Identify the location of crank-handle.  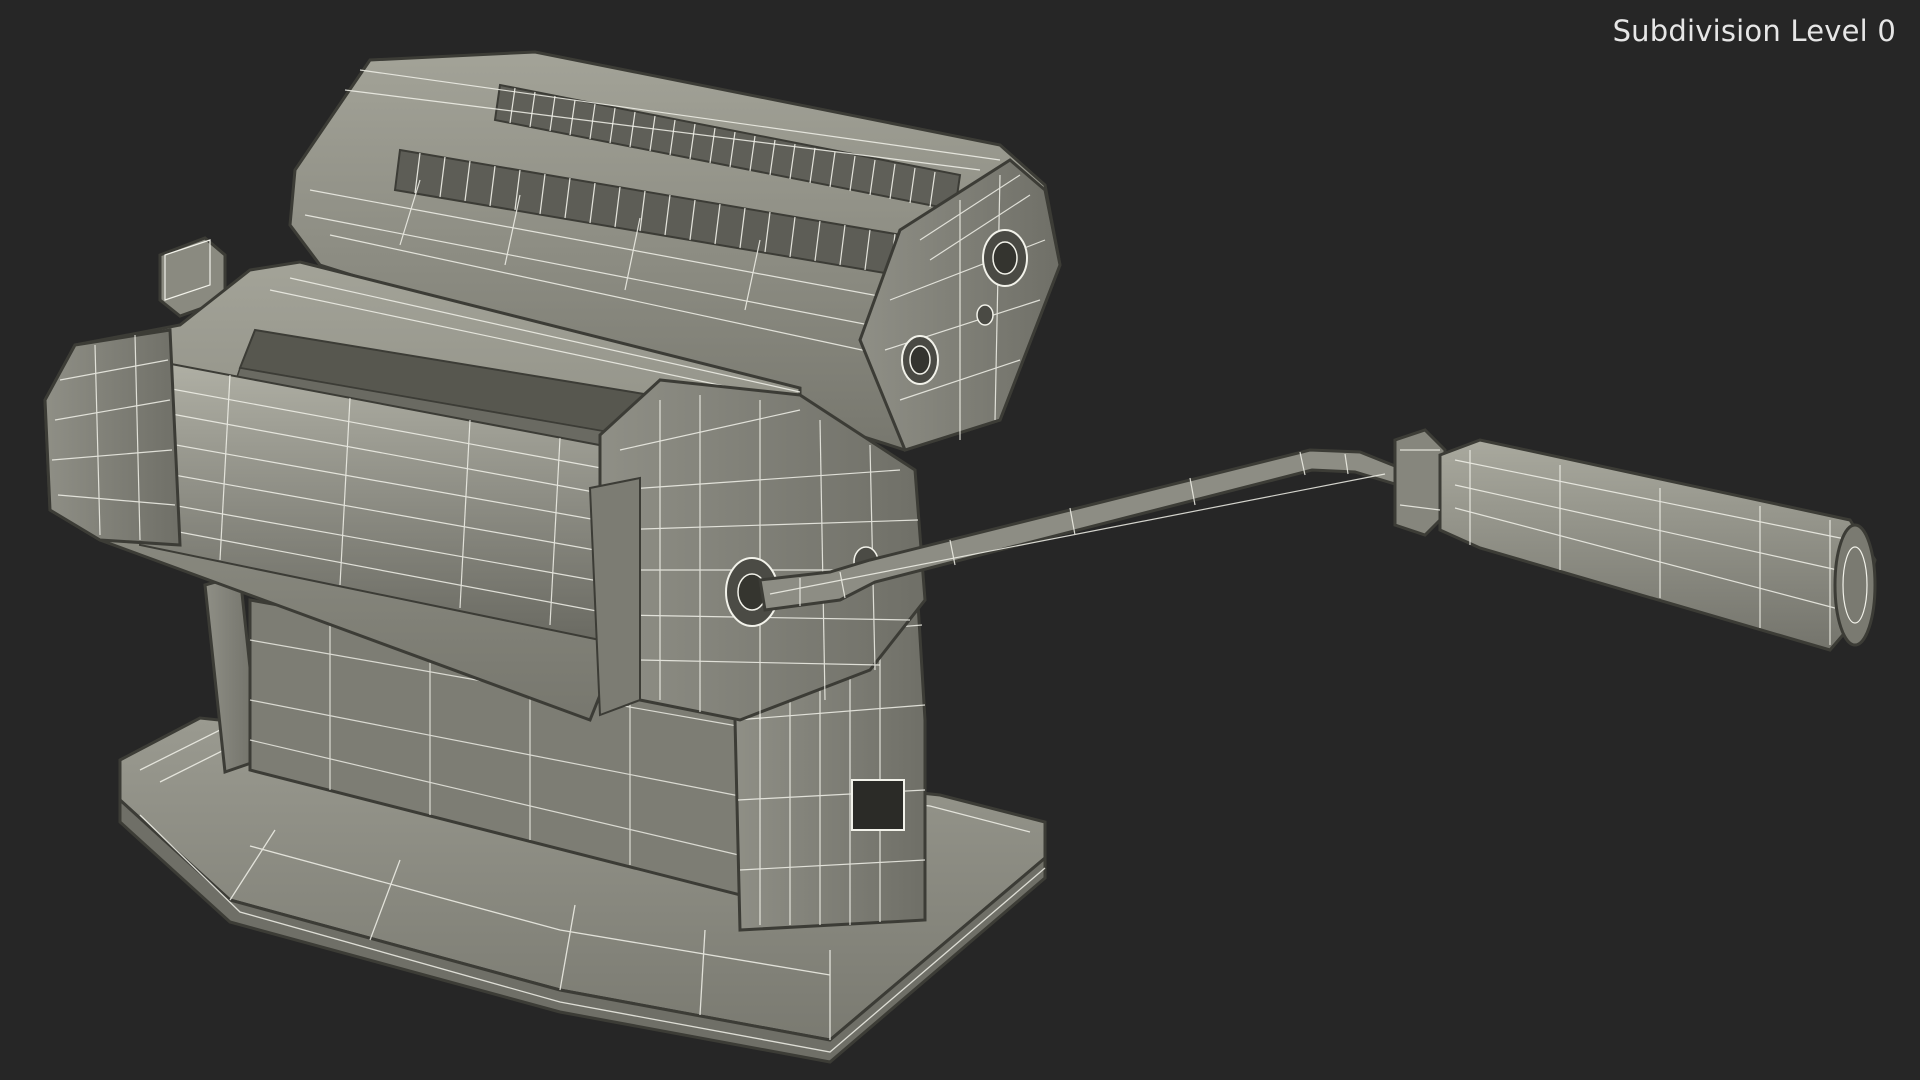
(1635, 540).